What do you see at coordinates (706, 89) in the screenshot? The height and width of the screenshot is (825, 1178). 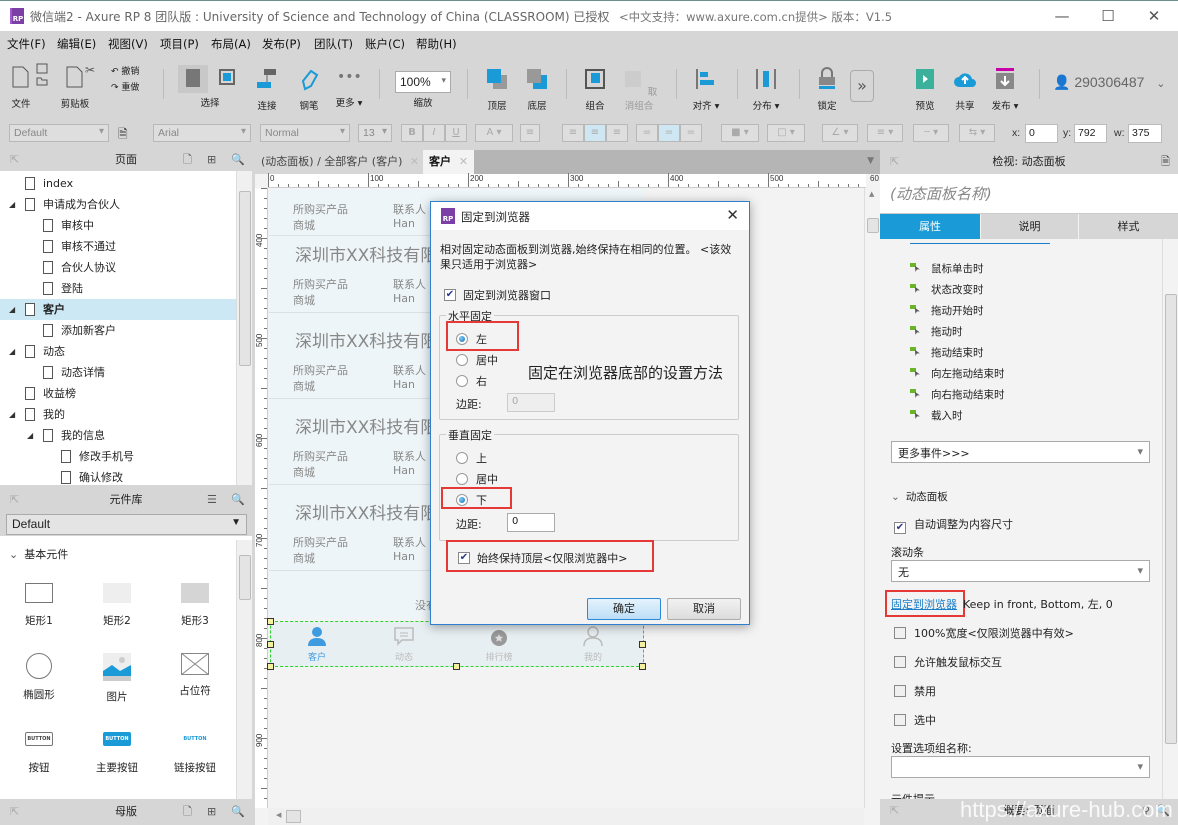 I see `align-button: 对齐 ▾` at bounding box center [706, 89].